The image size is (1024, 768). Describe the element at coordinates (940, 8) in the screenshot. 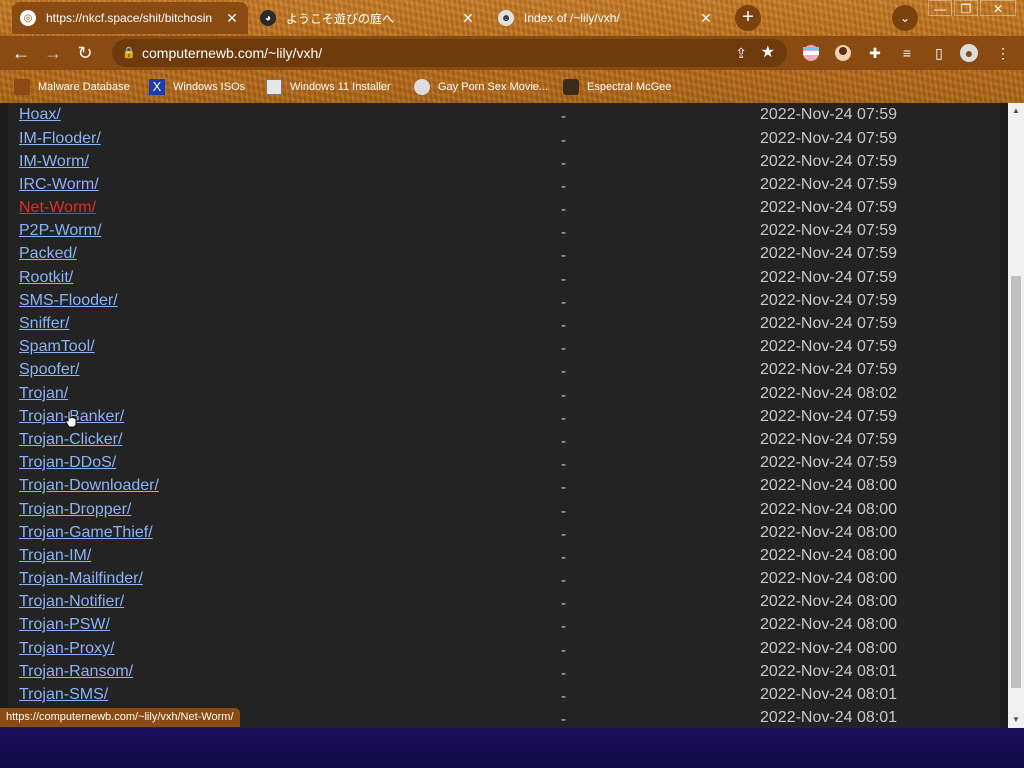

I see `minimize-icon: —` at that location.